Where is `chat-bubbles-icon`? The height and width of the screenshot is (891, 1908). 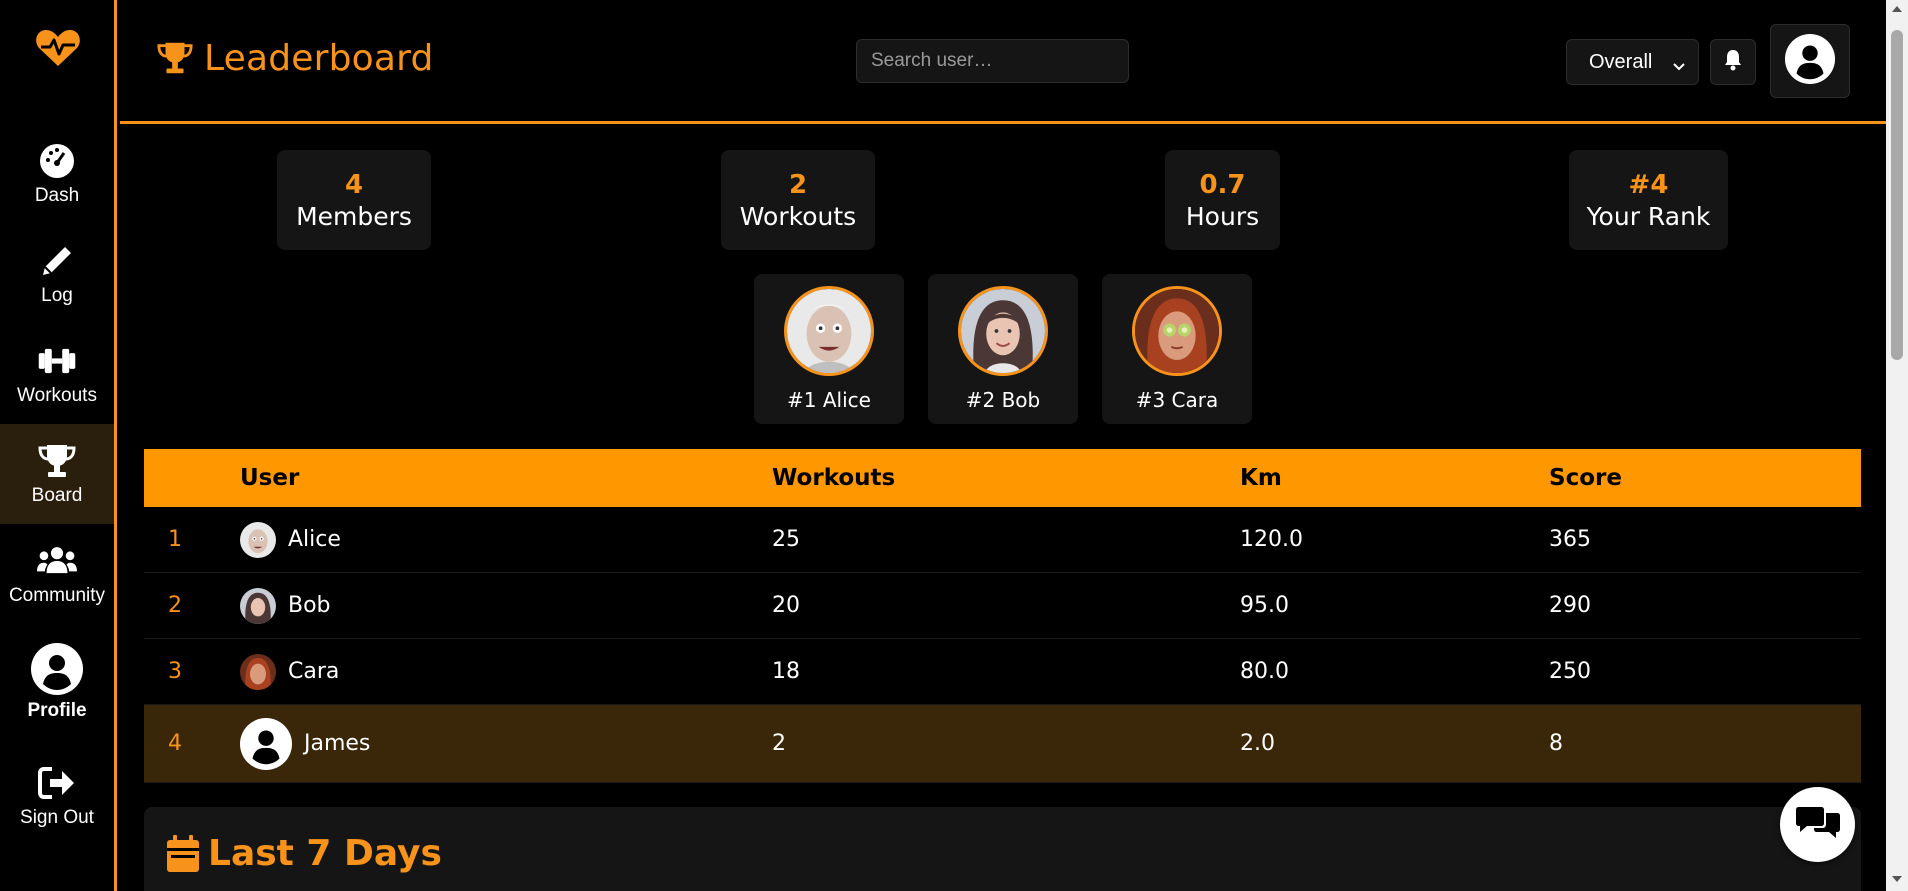
chat-bubbles-icon is located at coordinates (1817, 824).